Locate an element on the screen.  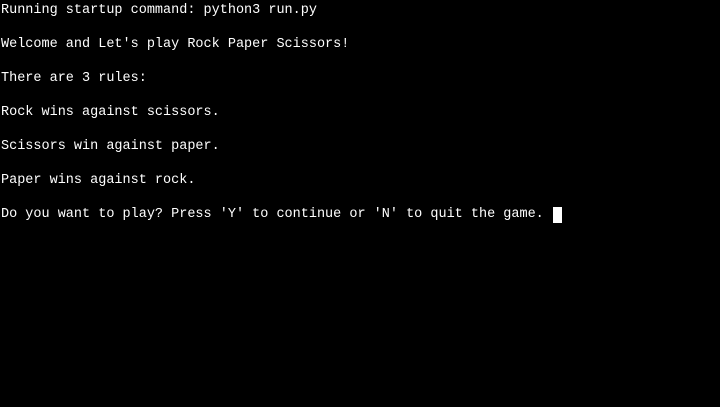
rule-paper-line: Paper wins against rock. is located at coordinates (98, 180).